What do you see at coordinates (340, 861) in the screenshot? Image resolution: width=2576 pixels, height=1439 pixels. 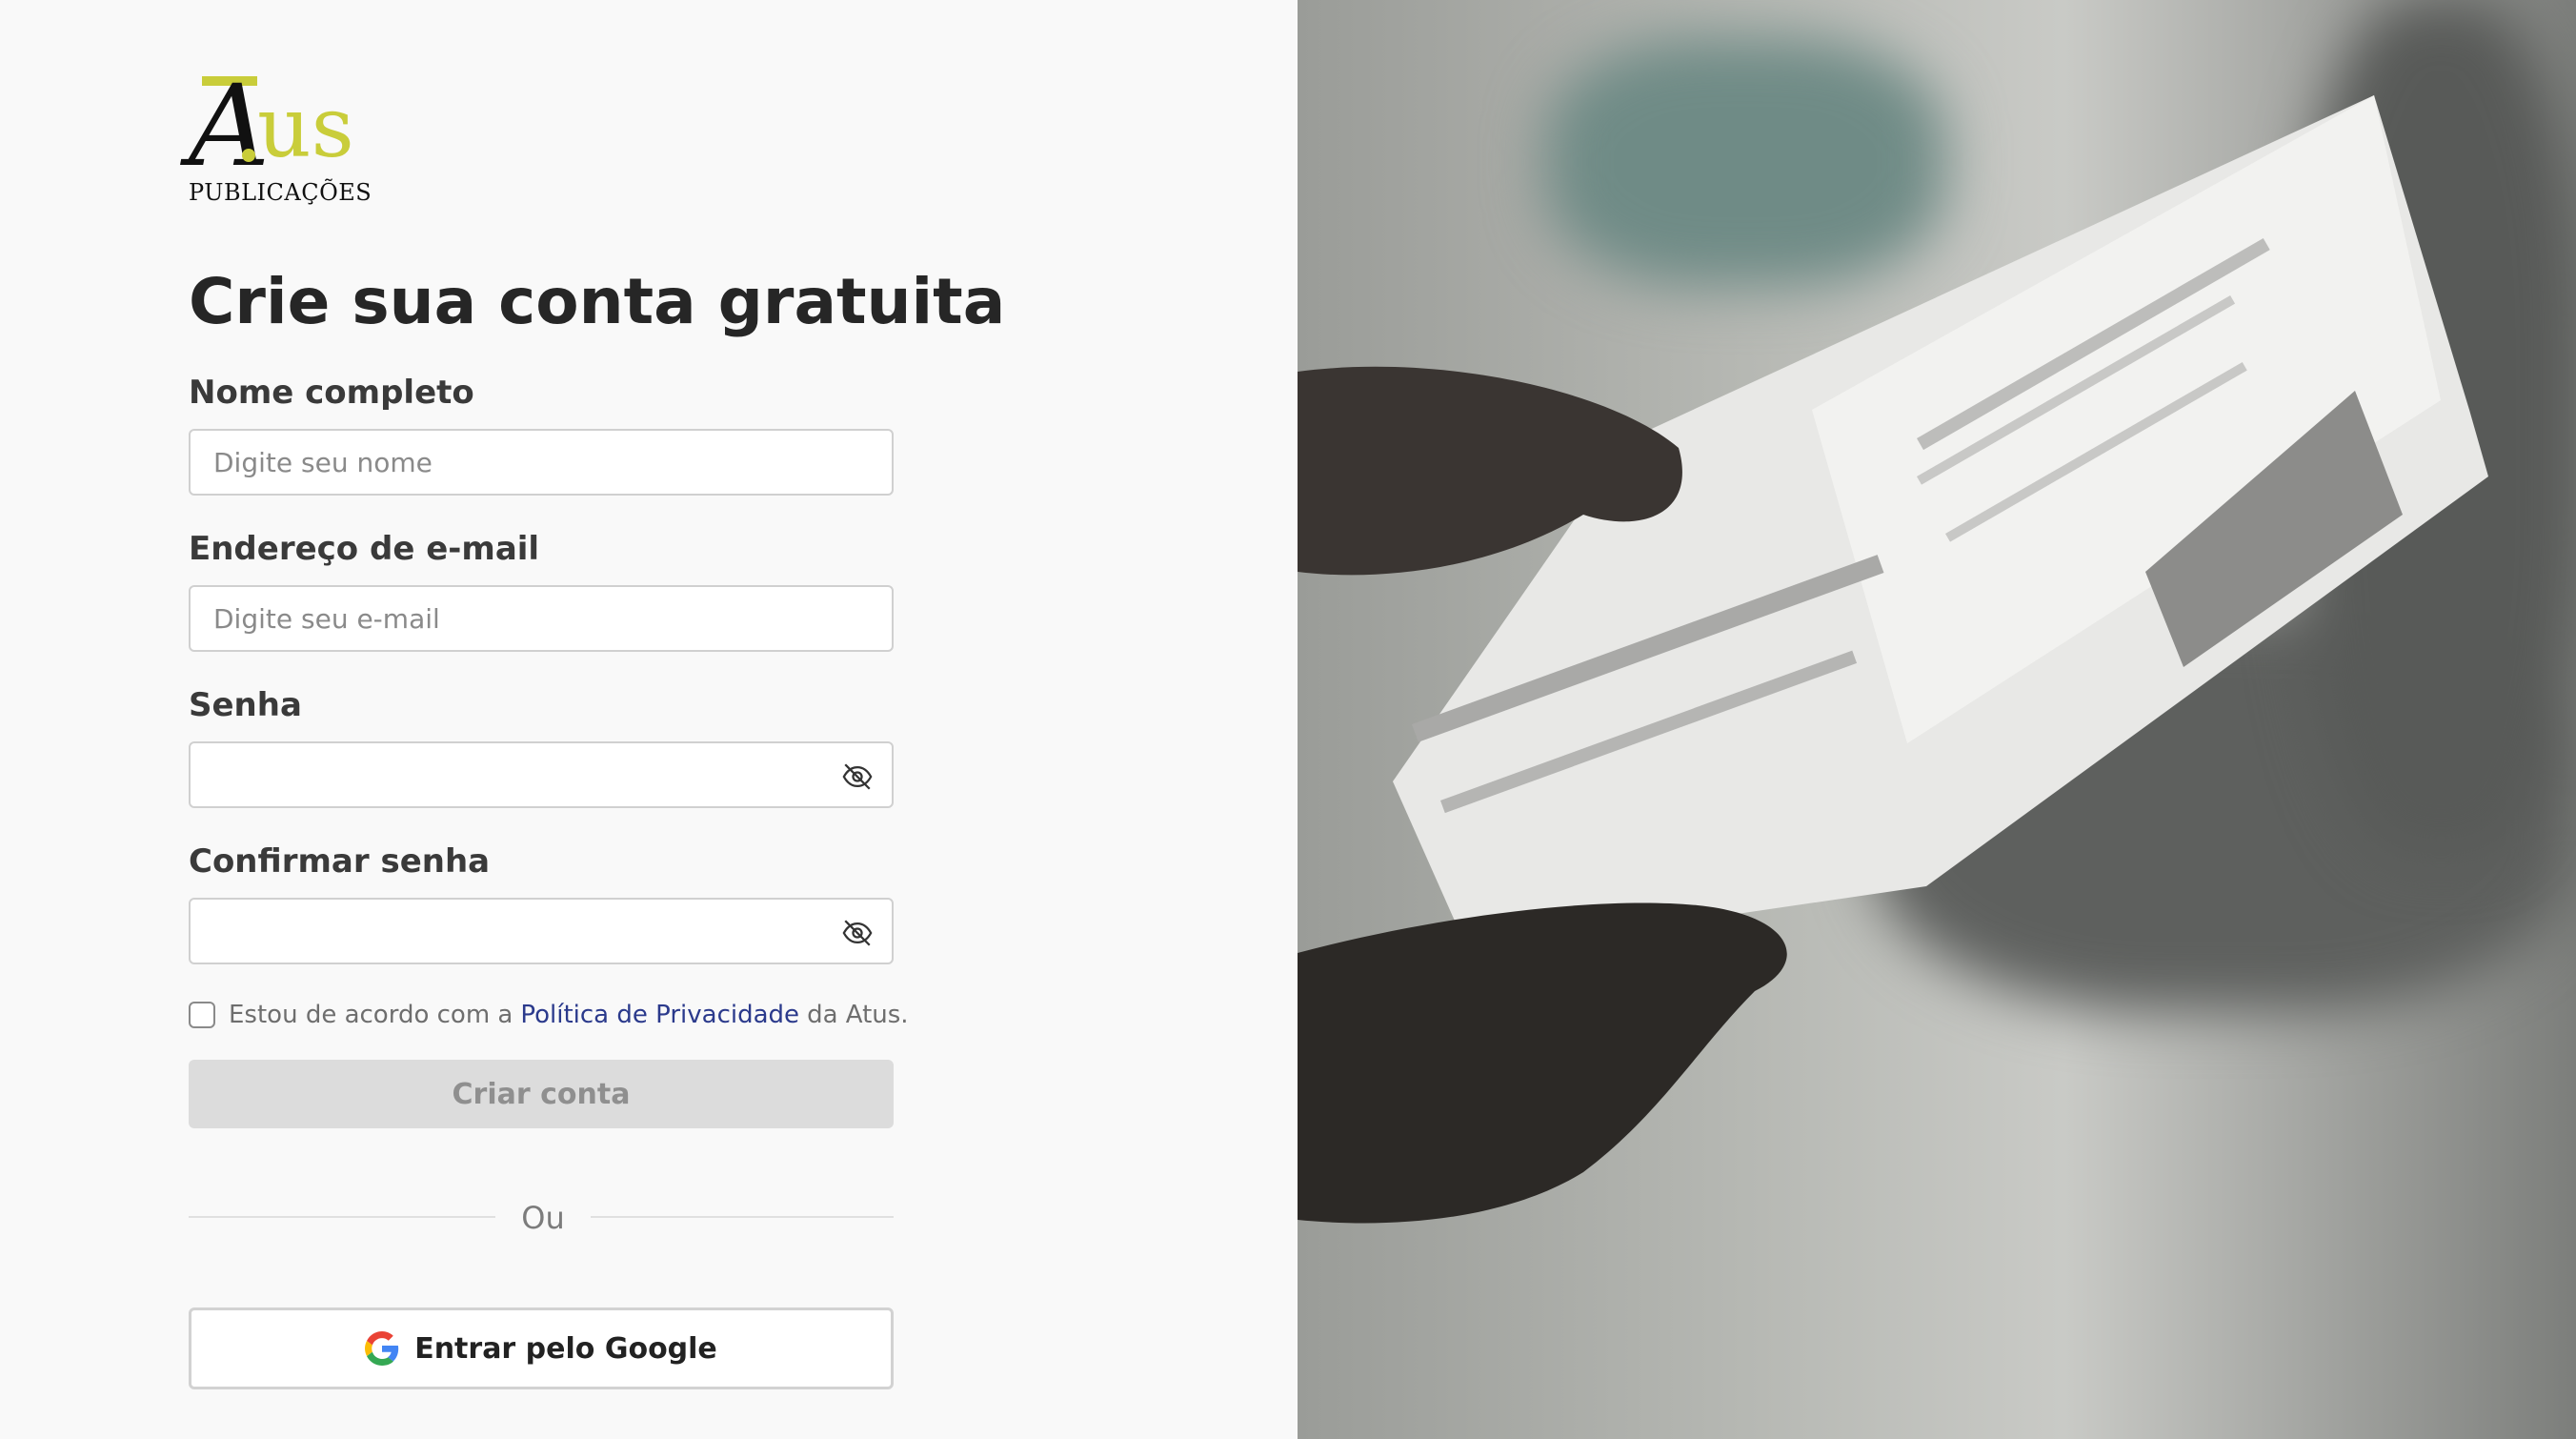 I see `confirm-password-label: Confirmar senha` at bounding box center [340, 861].